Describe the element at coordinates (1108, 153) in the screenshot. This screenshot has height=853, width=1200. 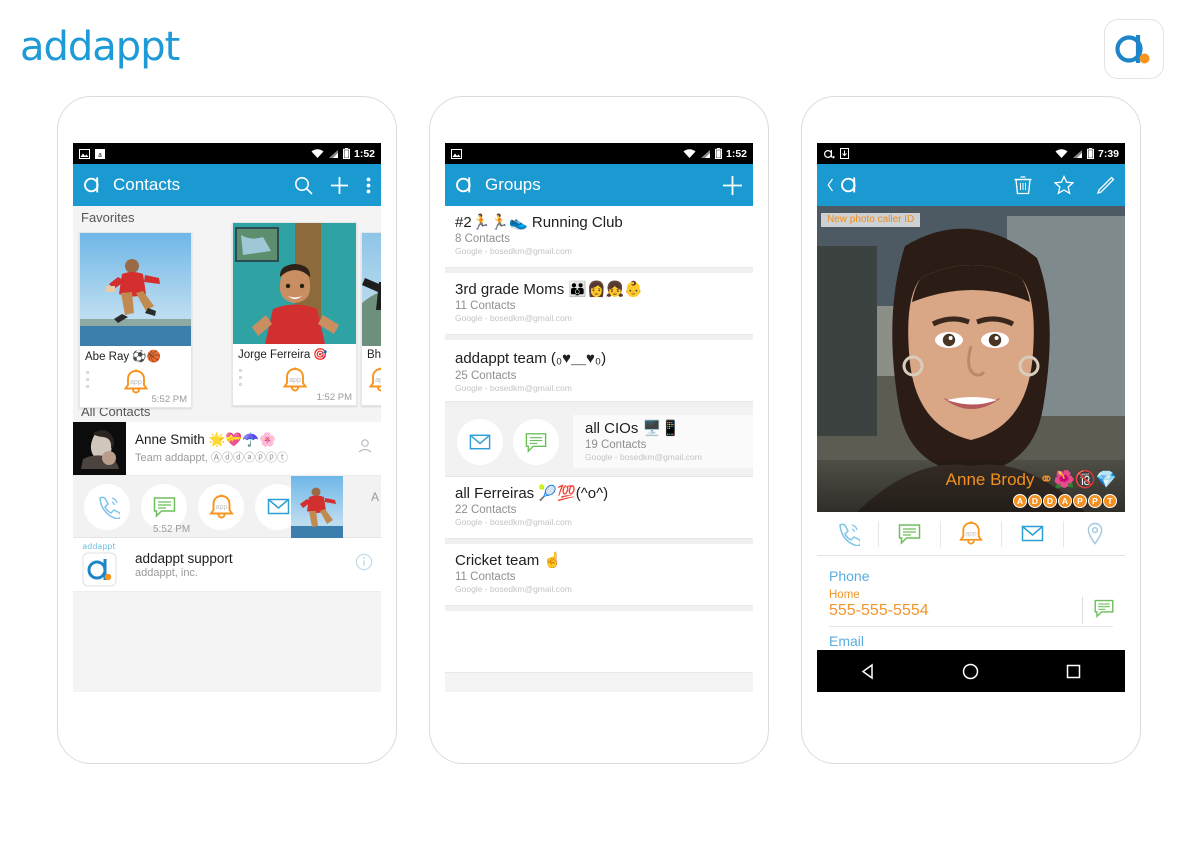
I see `status-clock: 7:39` at that location.